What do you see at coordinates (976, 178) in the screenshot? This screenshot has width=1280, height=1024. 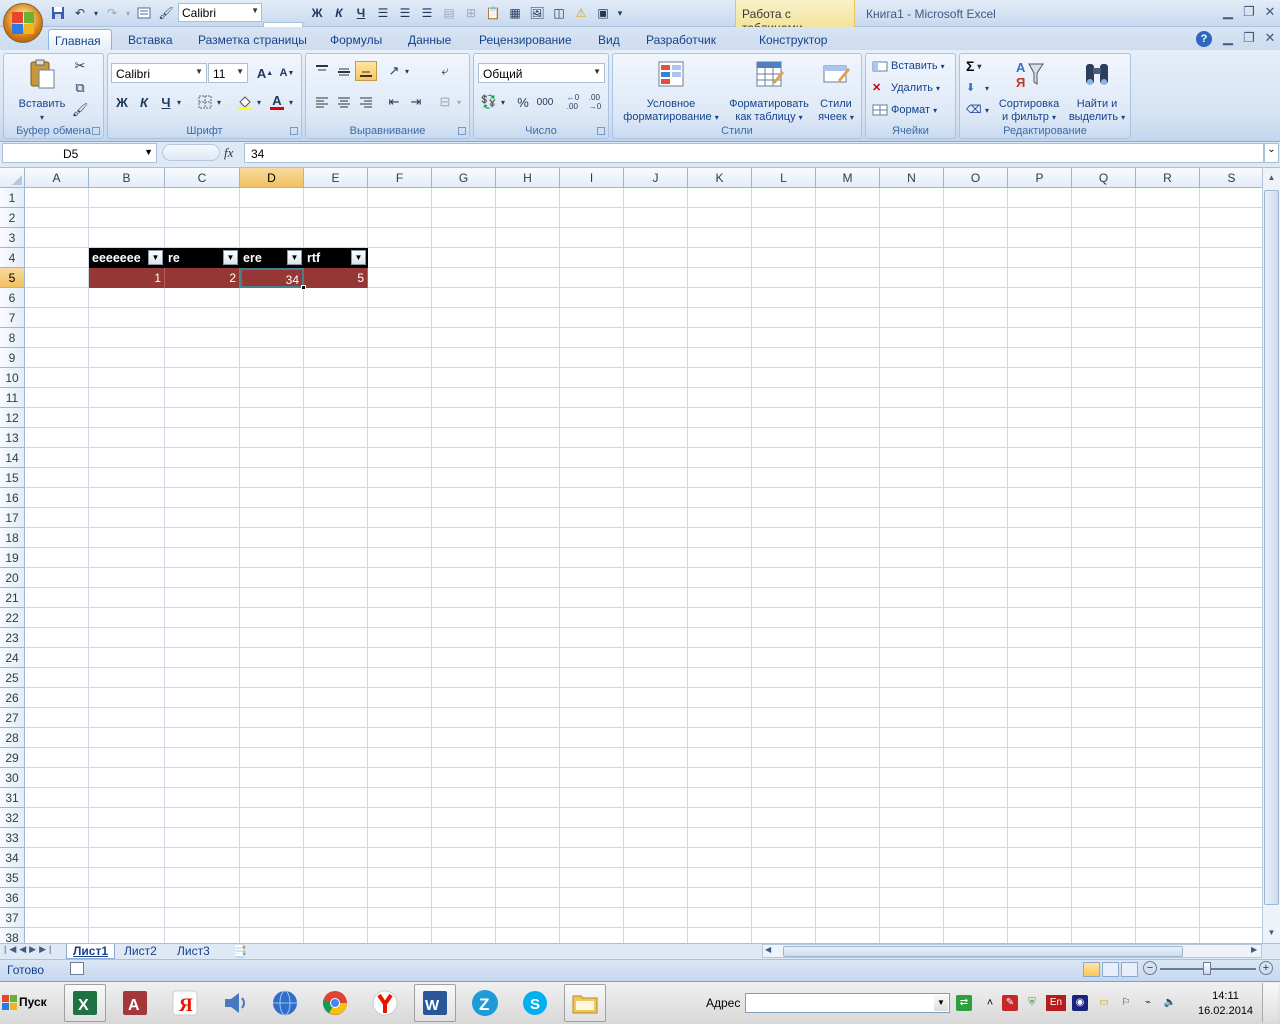 I see `column-header-o: O` at bounding box center [976, 178].